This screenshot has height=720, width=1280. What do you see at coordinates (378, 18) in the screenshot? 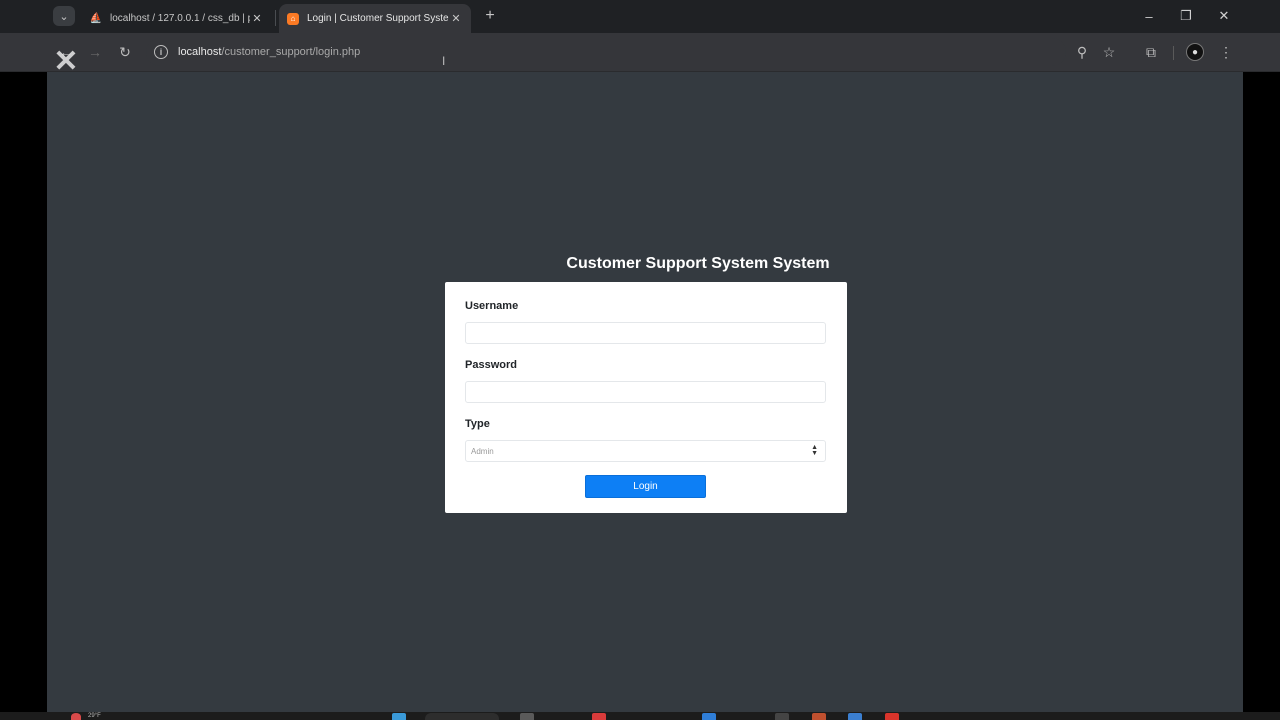
I see `tab-title: Login | Customer Support Syste` at bounding box center [378, 18].